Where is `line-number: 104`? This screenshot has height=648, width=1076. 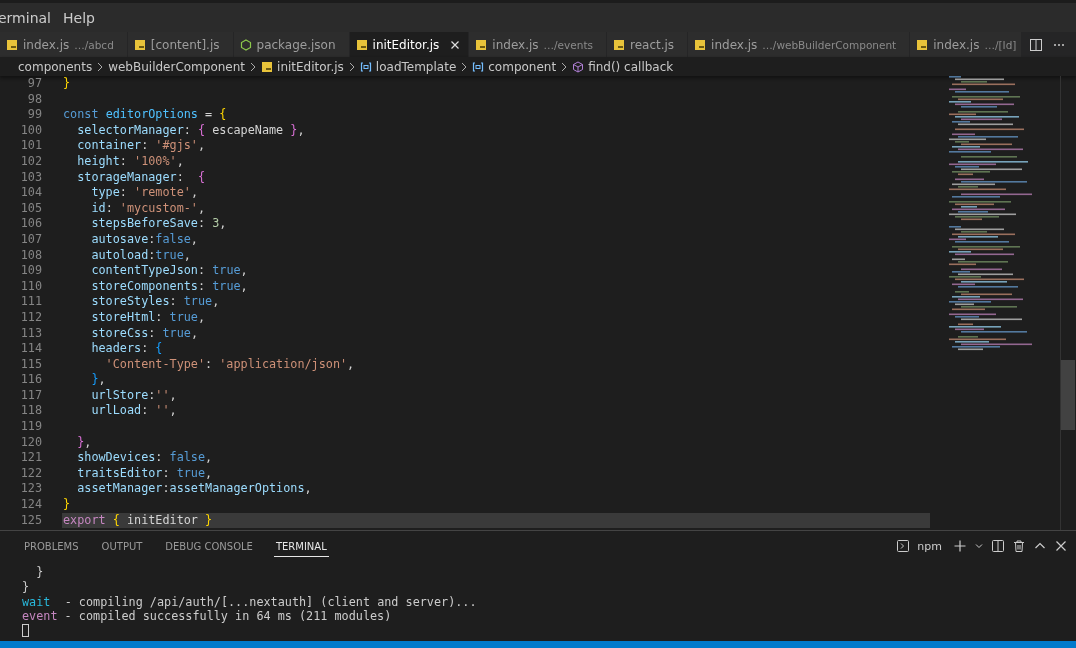
line-number: 104 is located at coordinates (30, 193).